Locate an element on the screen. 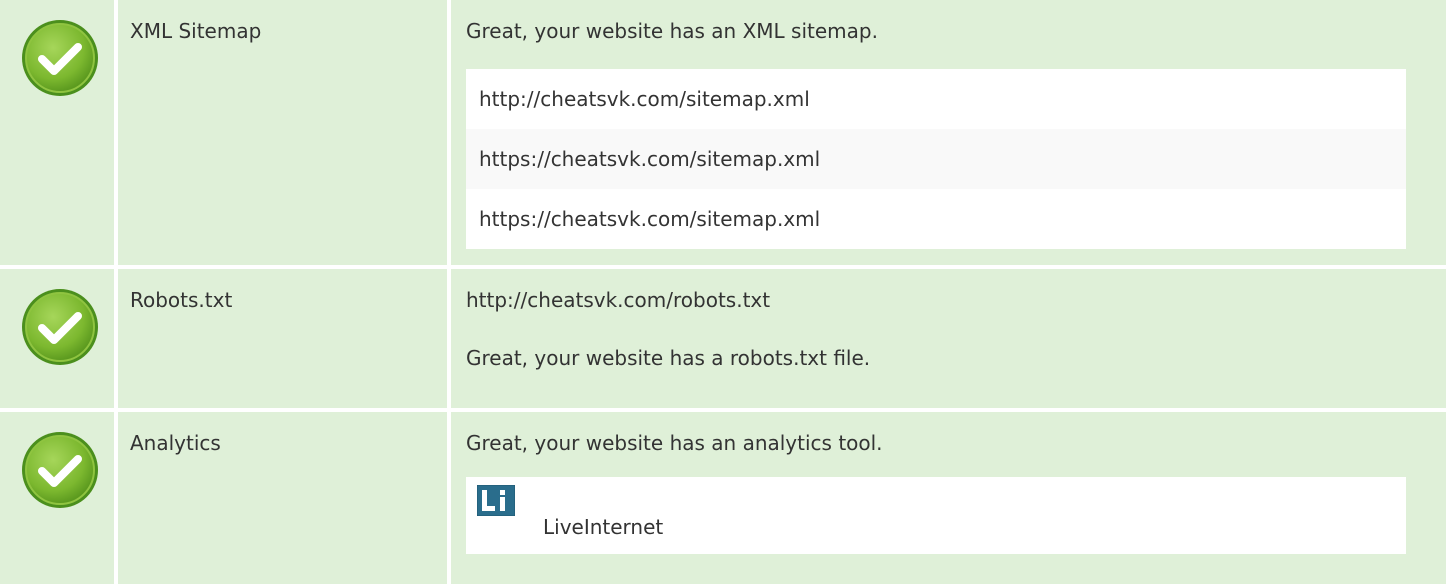 This screenshot has height=588, width=1446. check-name-robots-txt: Robots.txt is located at coordinates (282, 338).